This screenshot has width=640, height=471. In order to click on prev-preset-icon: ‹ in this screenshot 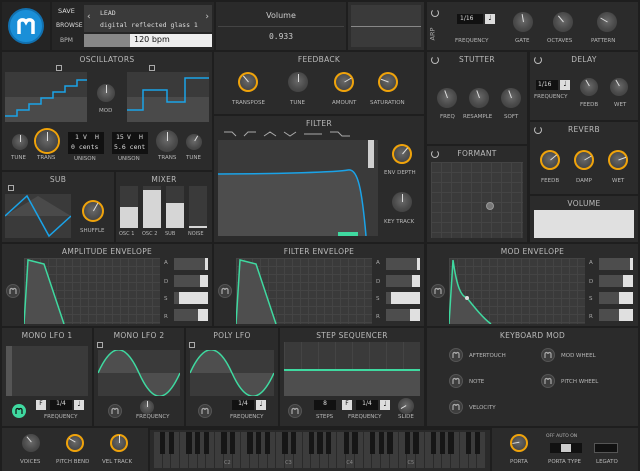, I will do `click(89, 17)`.